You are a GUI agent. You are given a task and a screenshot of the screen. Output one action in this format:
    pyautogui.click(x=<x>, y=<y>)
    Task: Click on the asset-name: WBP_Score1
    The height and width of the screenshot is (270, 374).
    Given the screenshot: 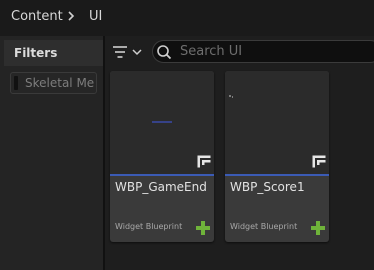 What is the action you would take?
    pyautogui.click(x=267, y=187)
    